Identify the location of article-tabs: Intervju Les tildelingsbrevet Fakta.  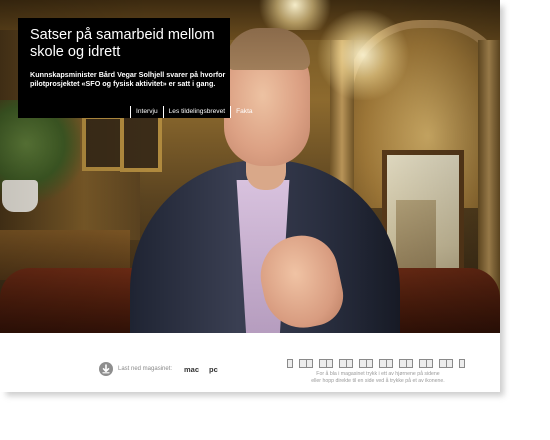
(194, 112).